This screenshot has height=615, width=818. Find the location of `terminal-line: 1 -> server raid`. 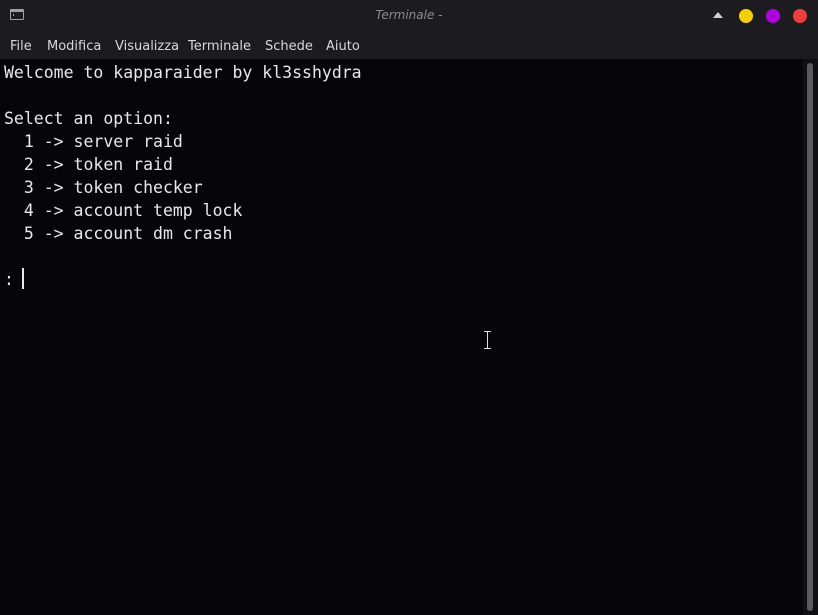

terminal-line: 1 -> server raid is located at coordinates (93, 141).